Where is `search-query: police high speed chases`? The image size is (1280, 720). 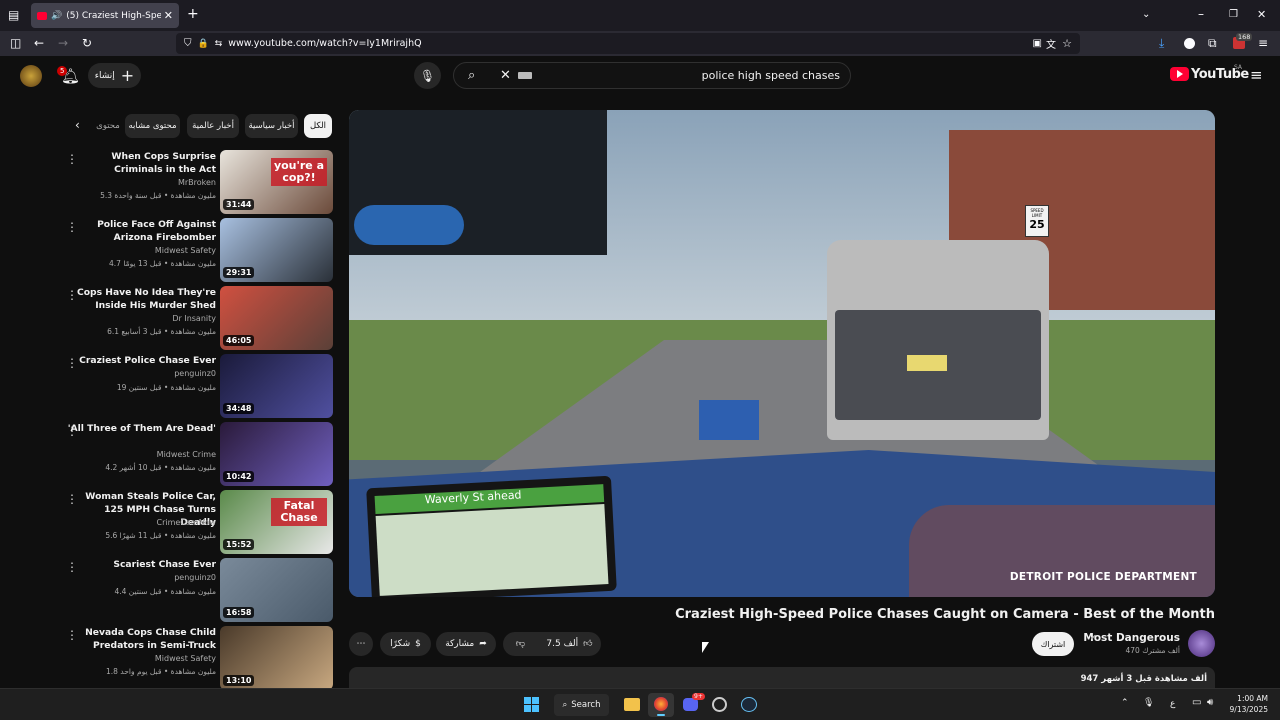
search-query: police high speed chases is located at coordinates (771, 75).